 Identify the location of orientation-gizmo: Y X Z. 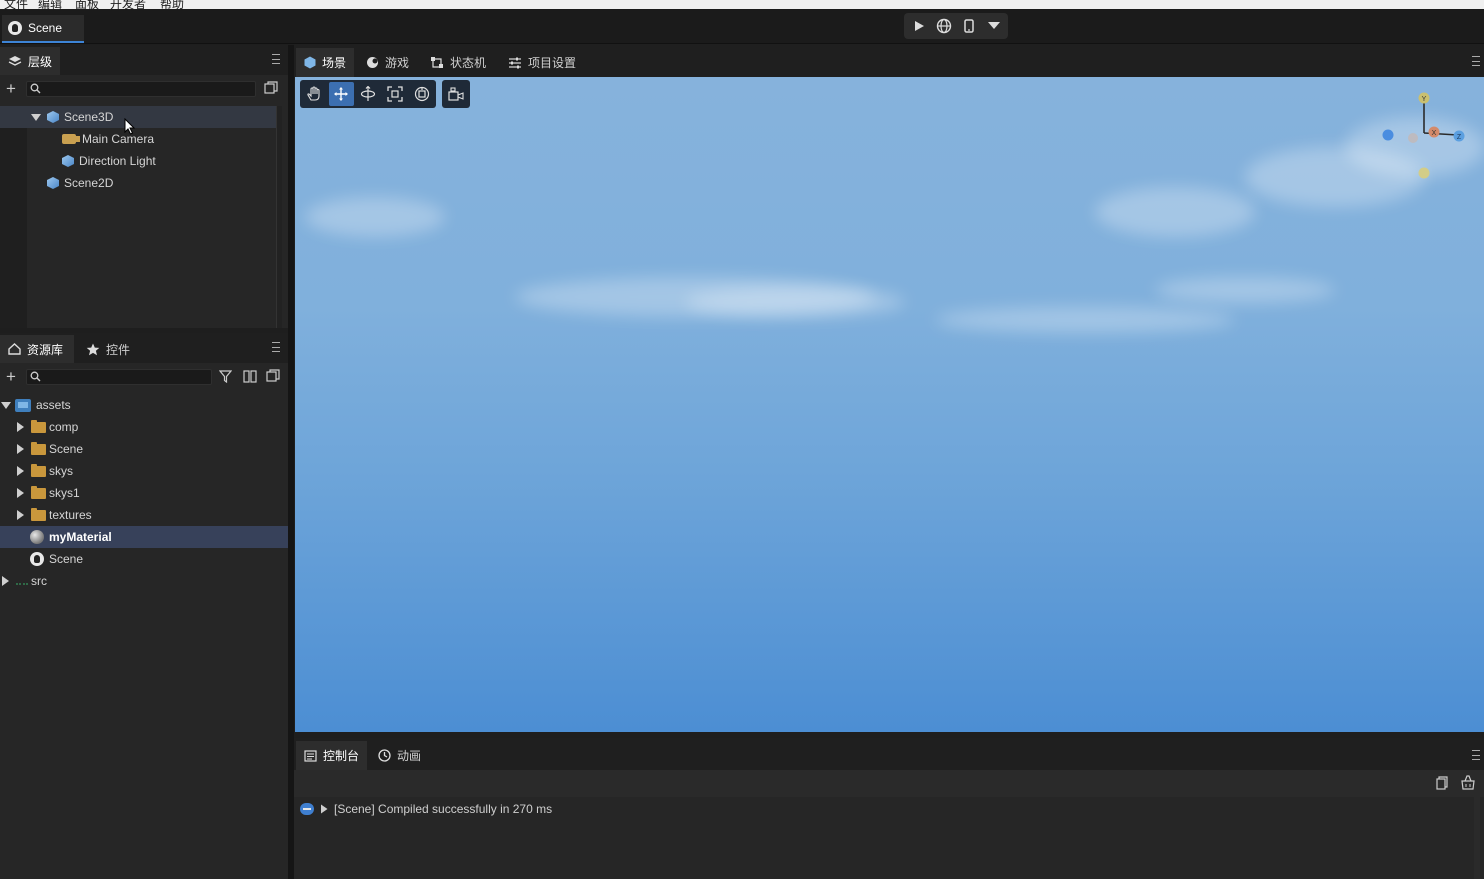
(1425, 137).